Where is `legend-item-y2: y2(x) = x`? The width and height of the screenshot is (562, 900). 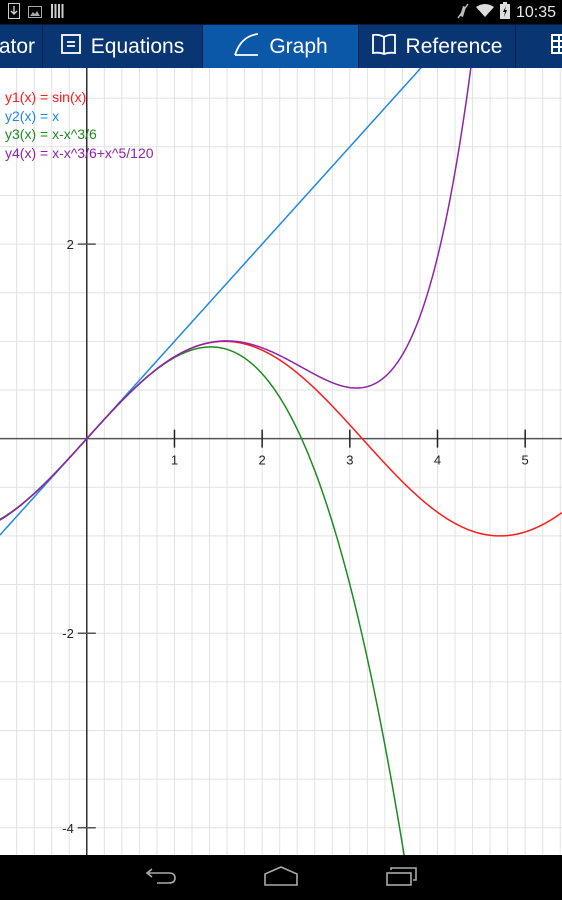 legend-item-y2: y2(x) = x is located at coordinates (79, 116).